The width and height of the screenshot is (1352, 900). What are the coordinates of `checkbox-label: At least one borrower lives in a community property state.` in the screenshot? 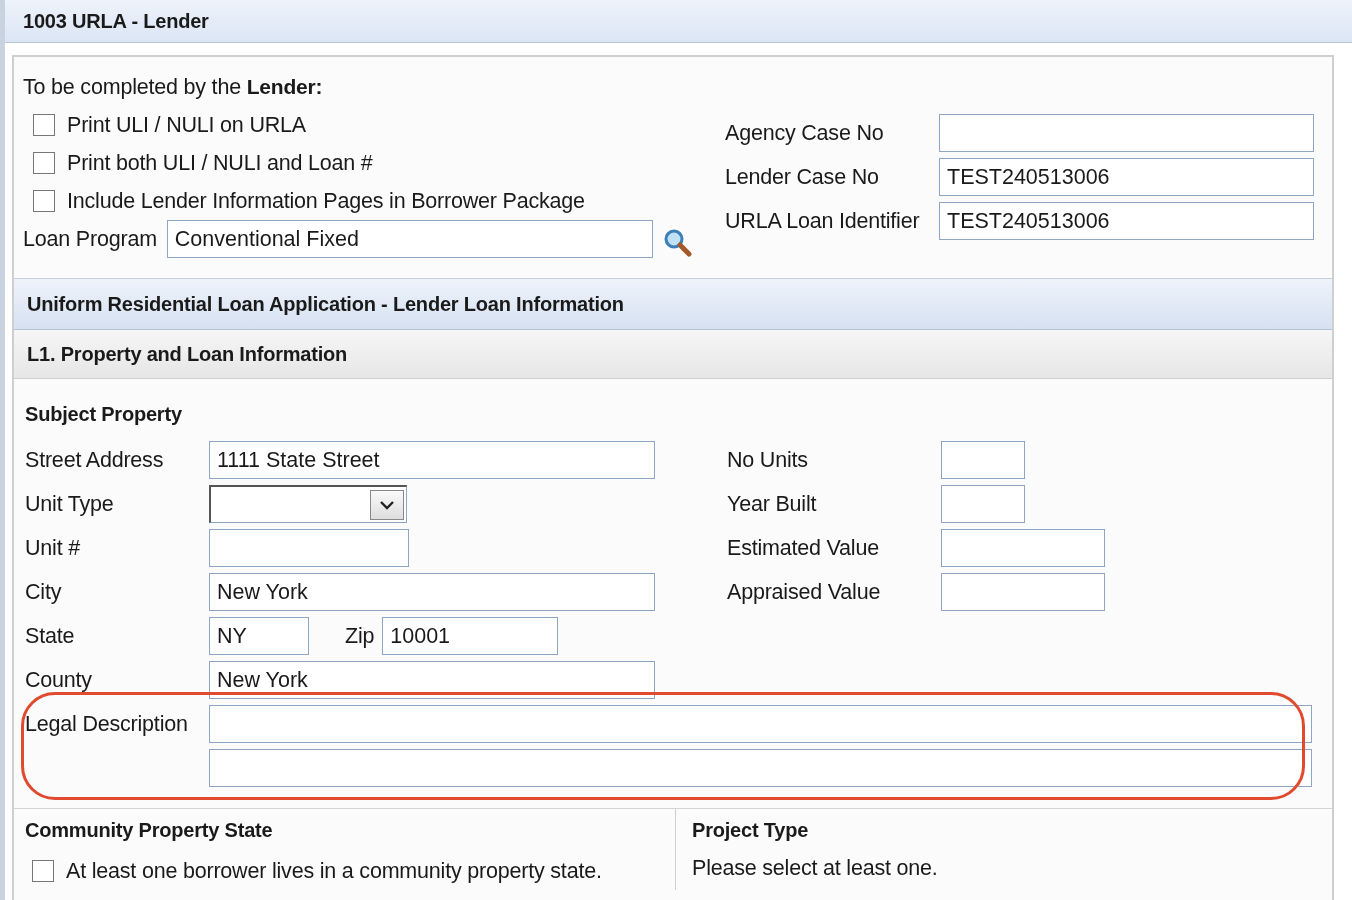 It's located at (334, 871).